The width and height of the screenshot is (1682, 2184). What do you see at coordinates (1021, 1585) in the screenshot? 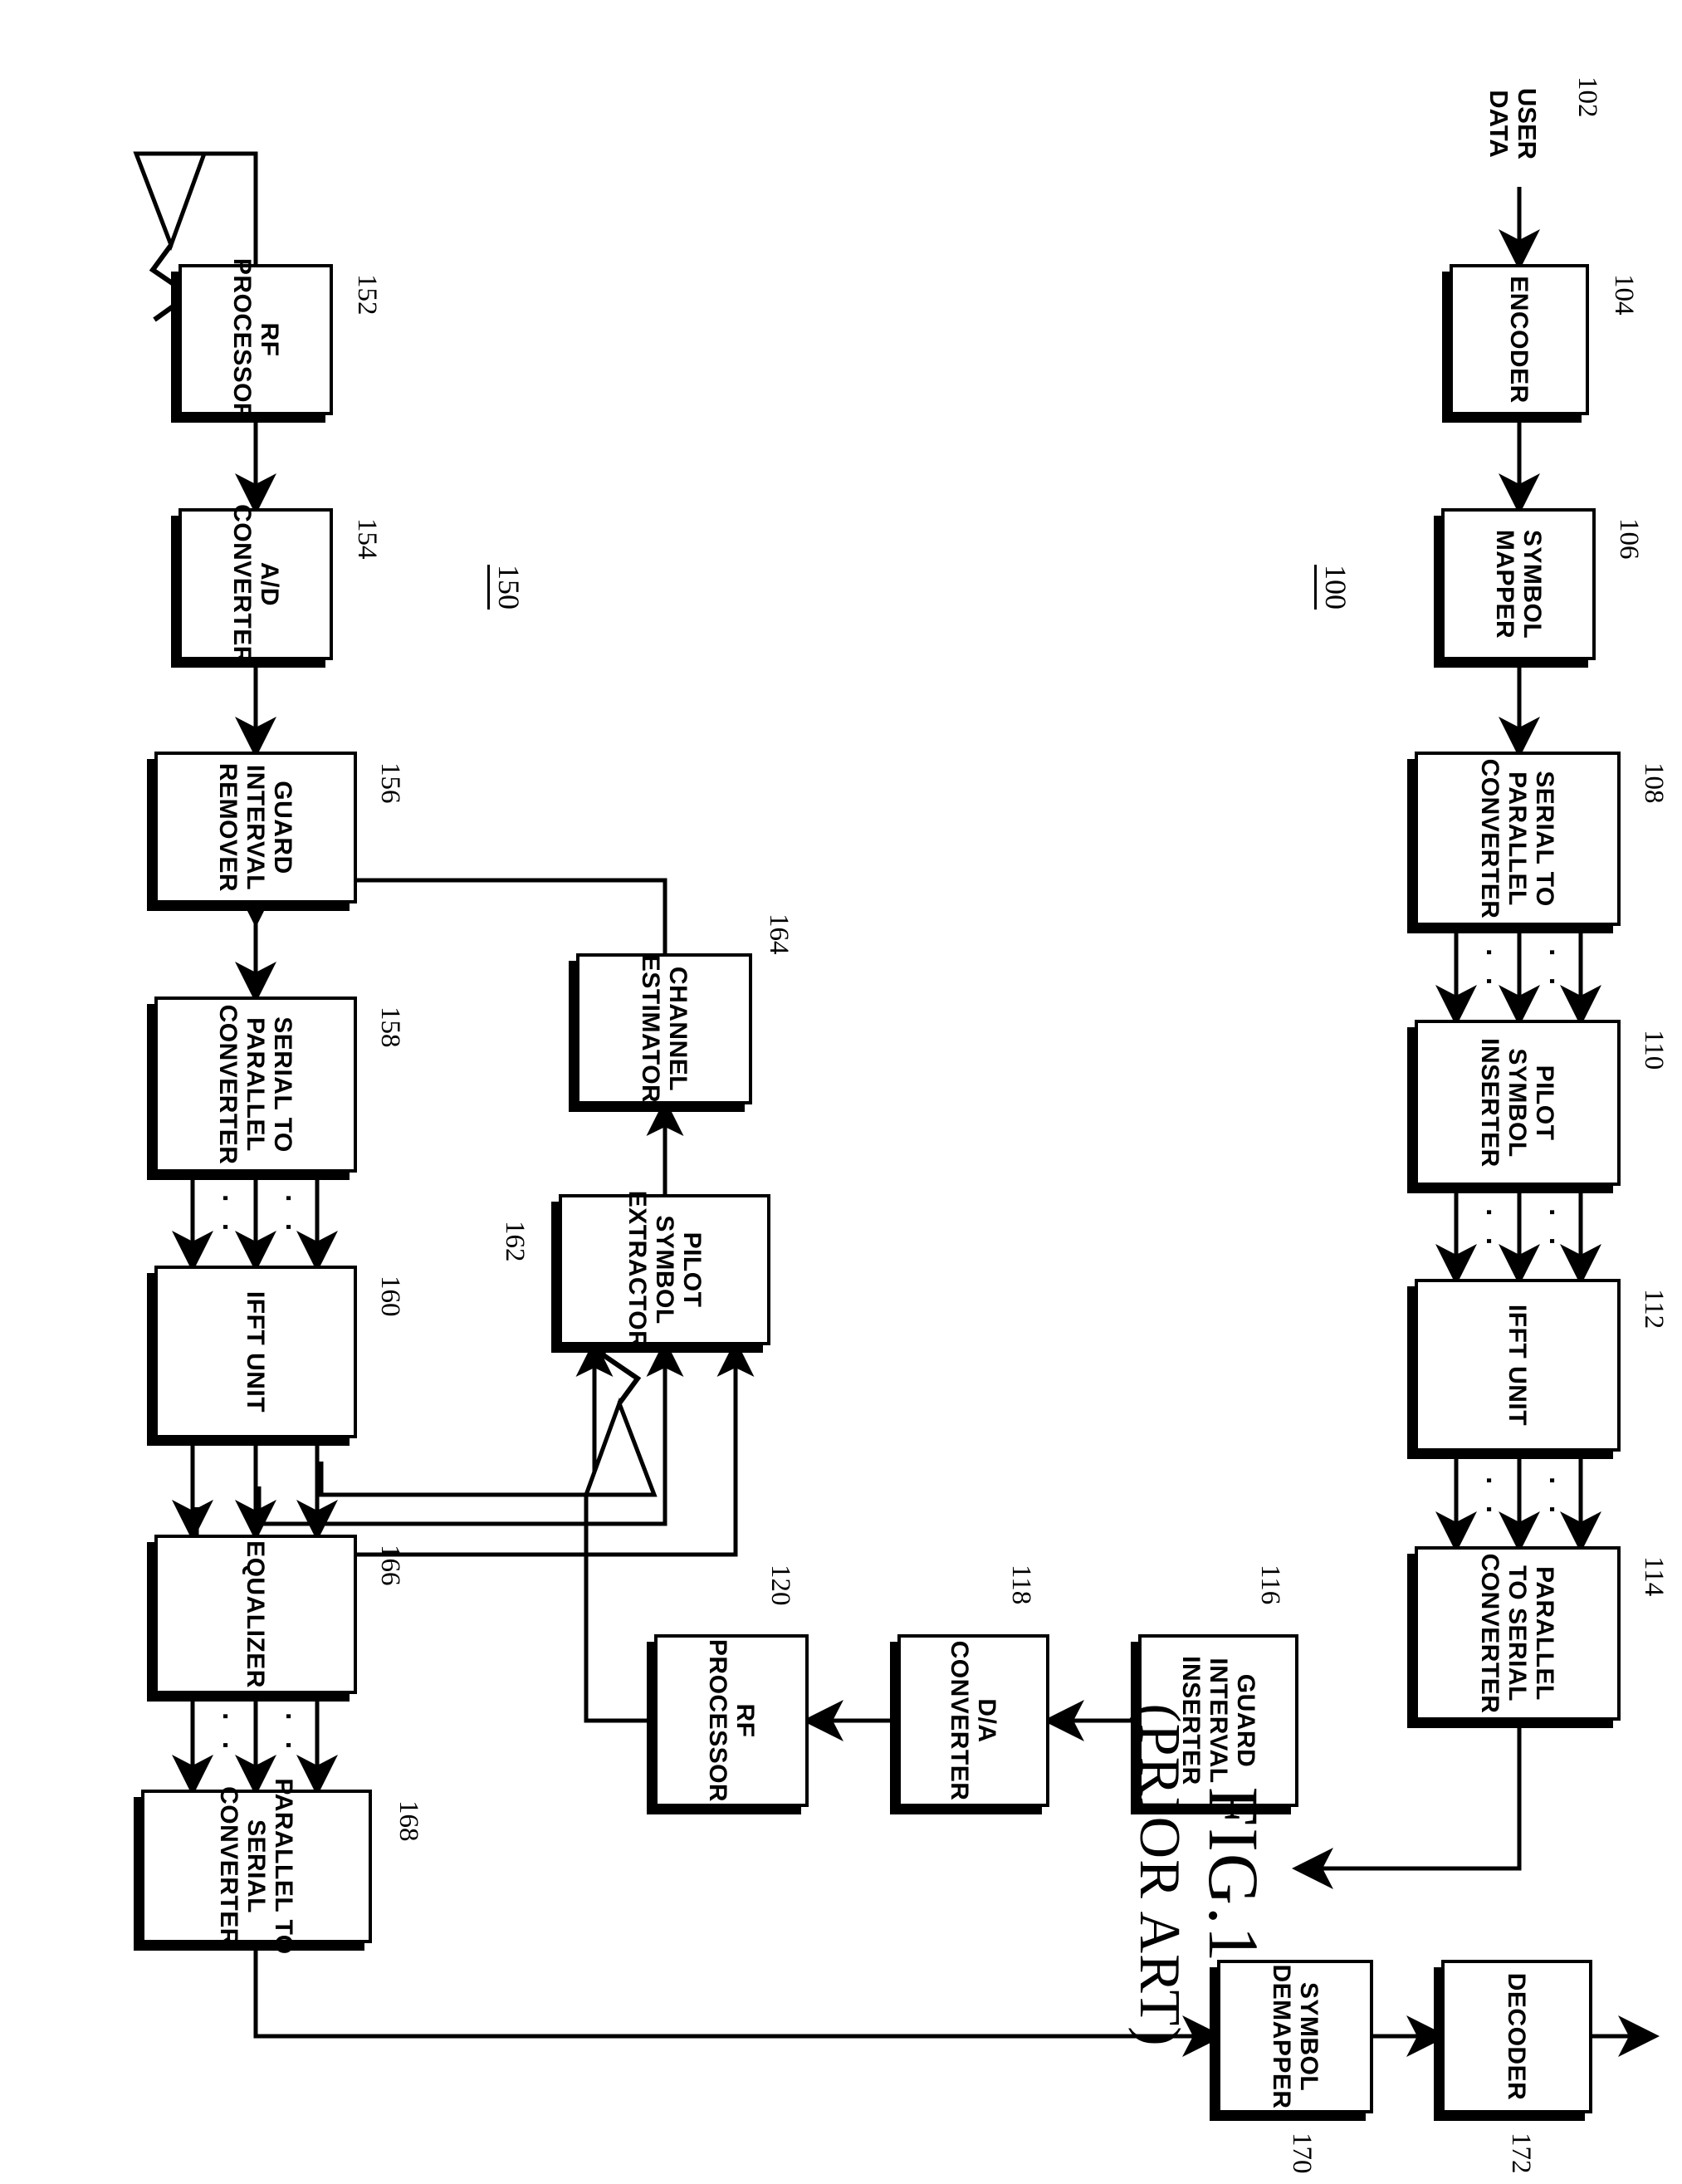
I see `ref-number-118: 118` at bounding box center [1021, 1585].